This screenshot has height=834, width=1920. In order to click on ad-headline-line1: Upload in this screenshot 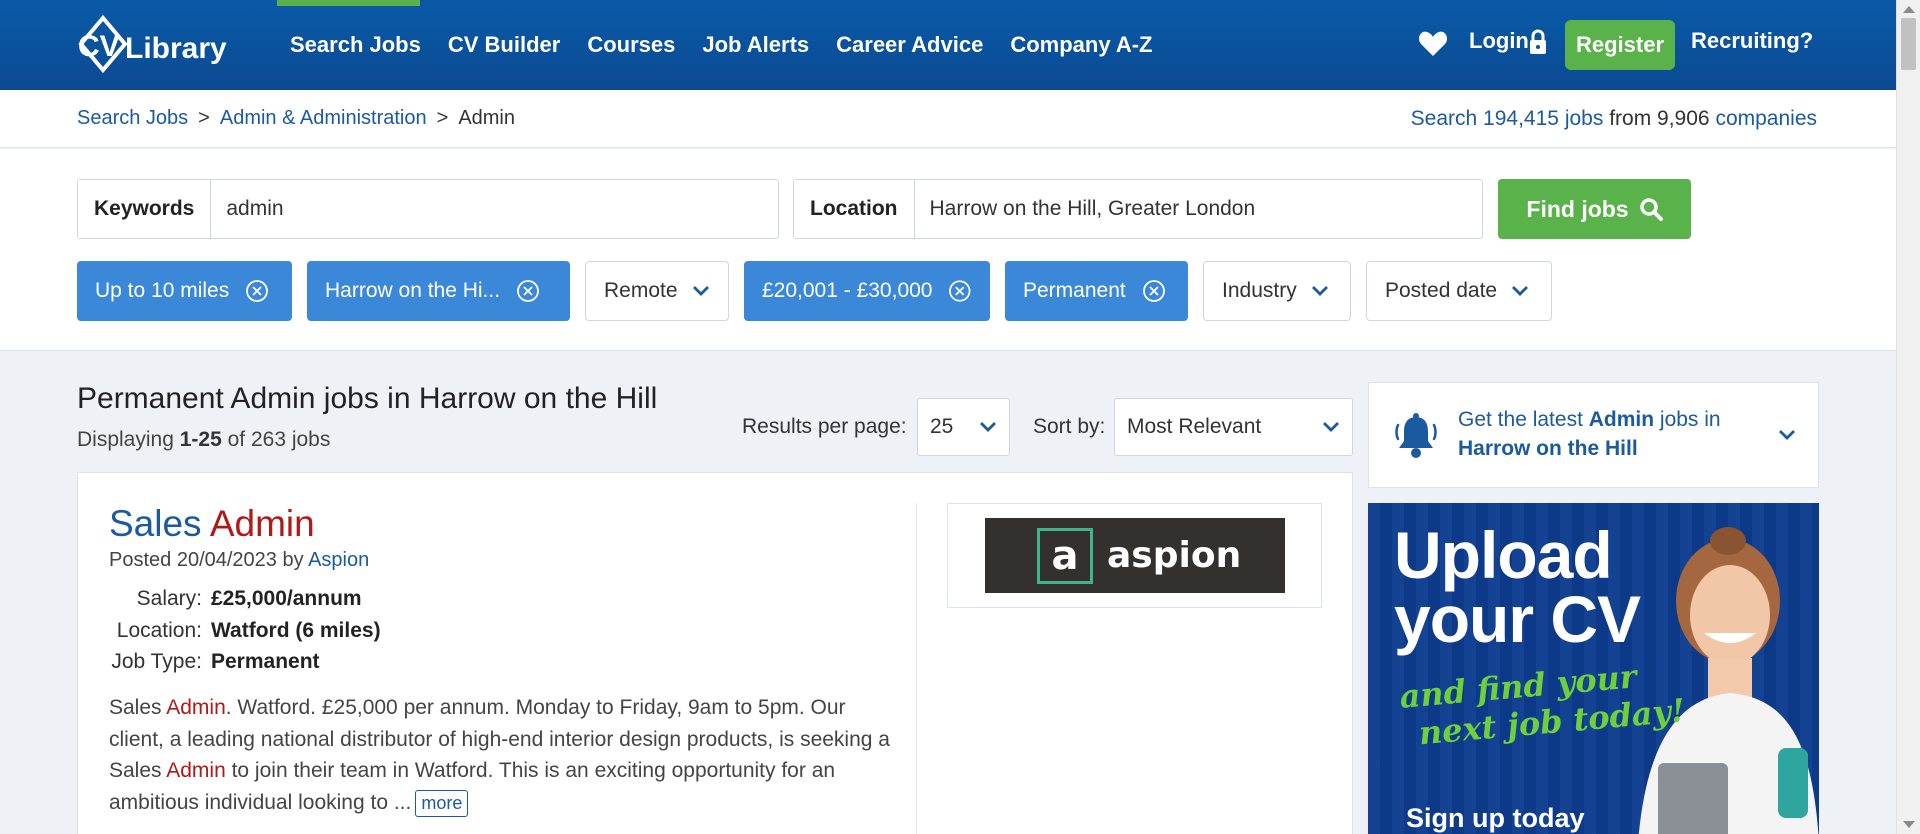, I will do `click(1503, 555)`.